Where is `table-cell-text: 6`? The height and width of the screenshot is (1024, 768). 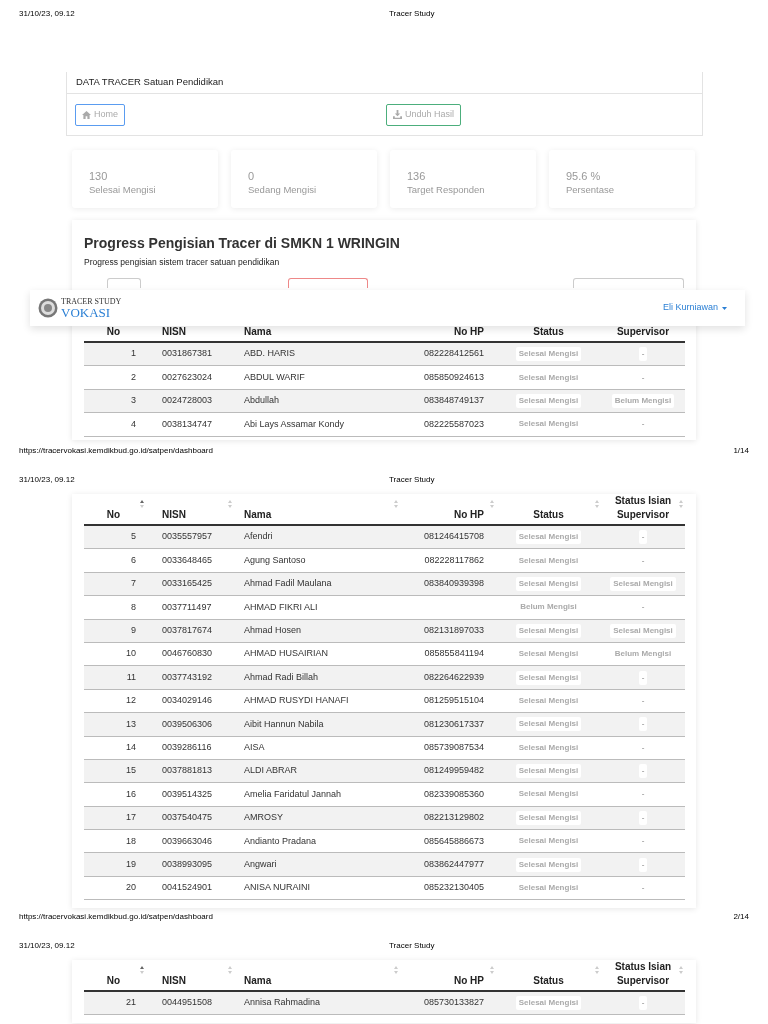
table-cell-text: 6 is located at coordinates (133, 560).